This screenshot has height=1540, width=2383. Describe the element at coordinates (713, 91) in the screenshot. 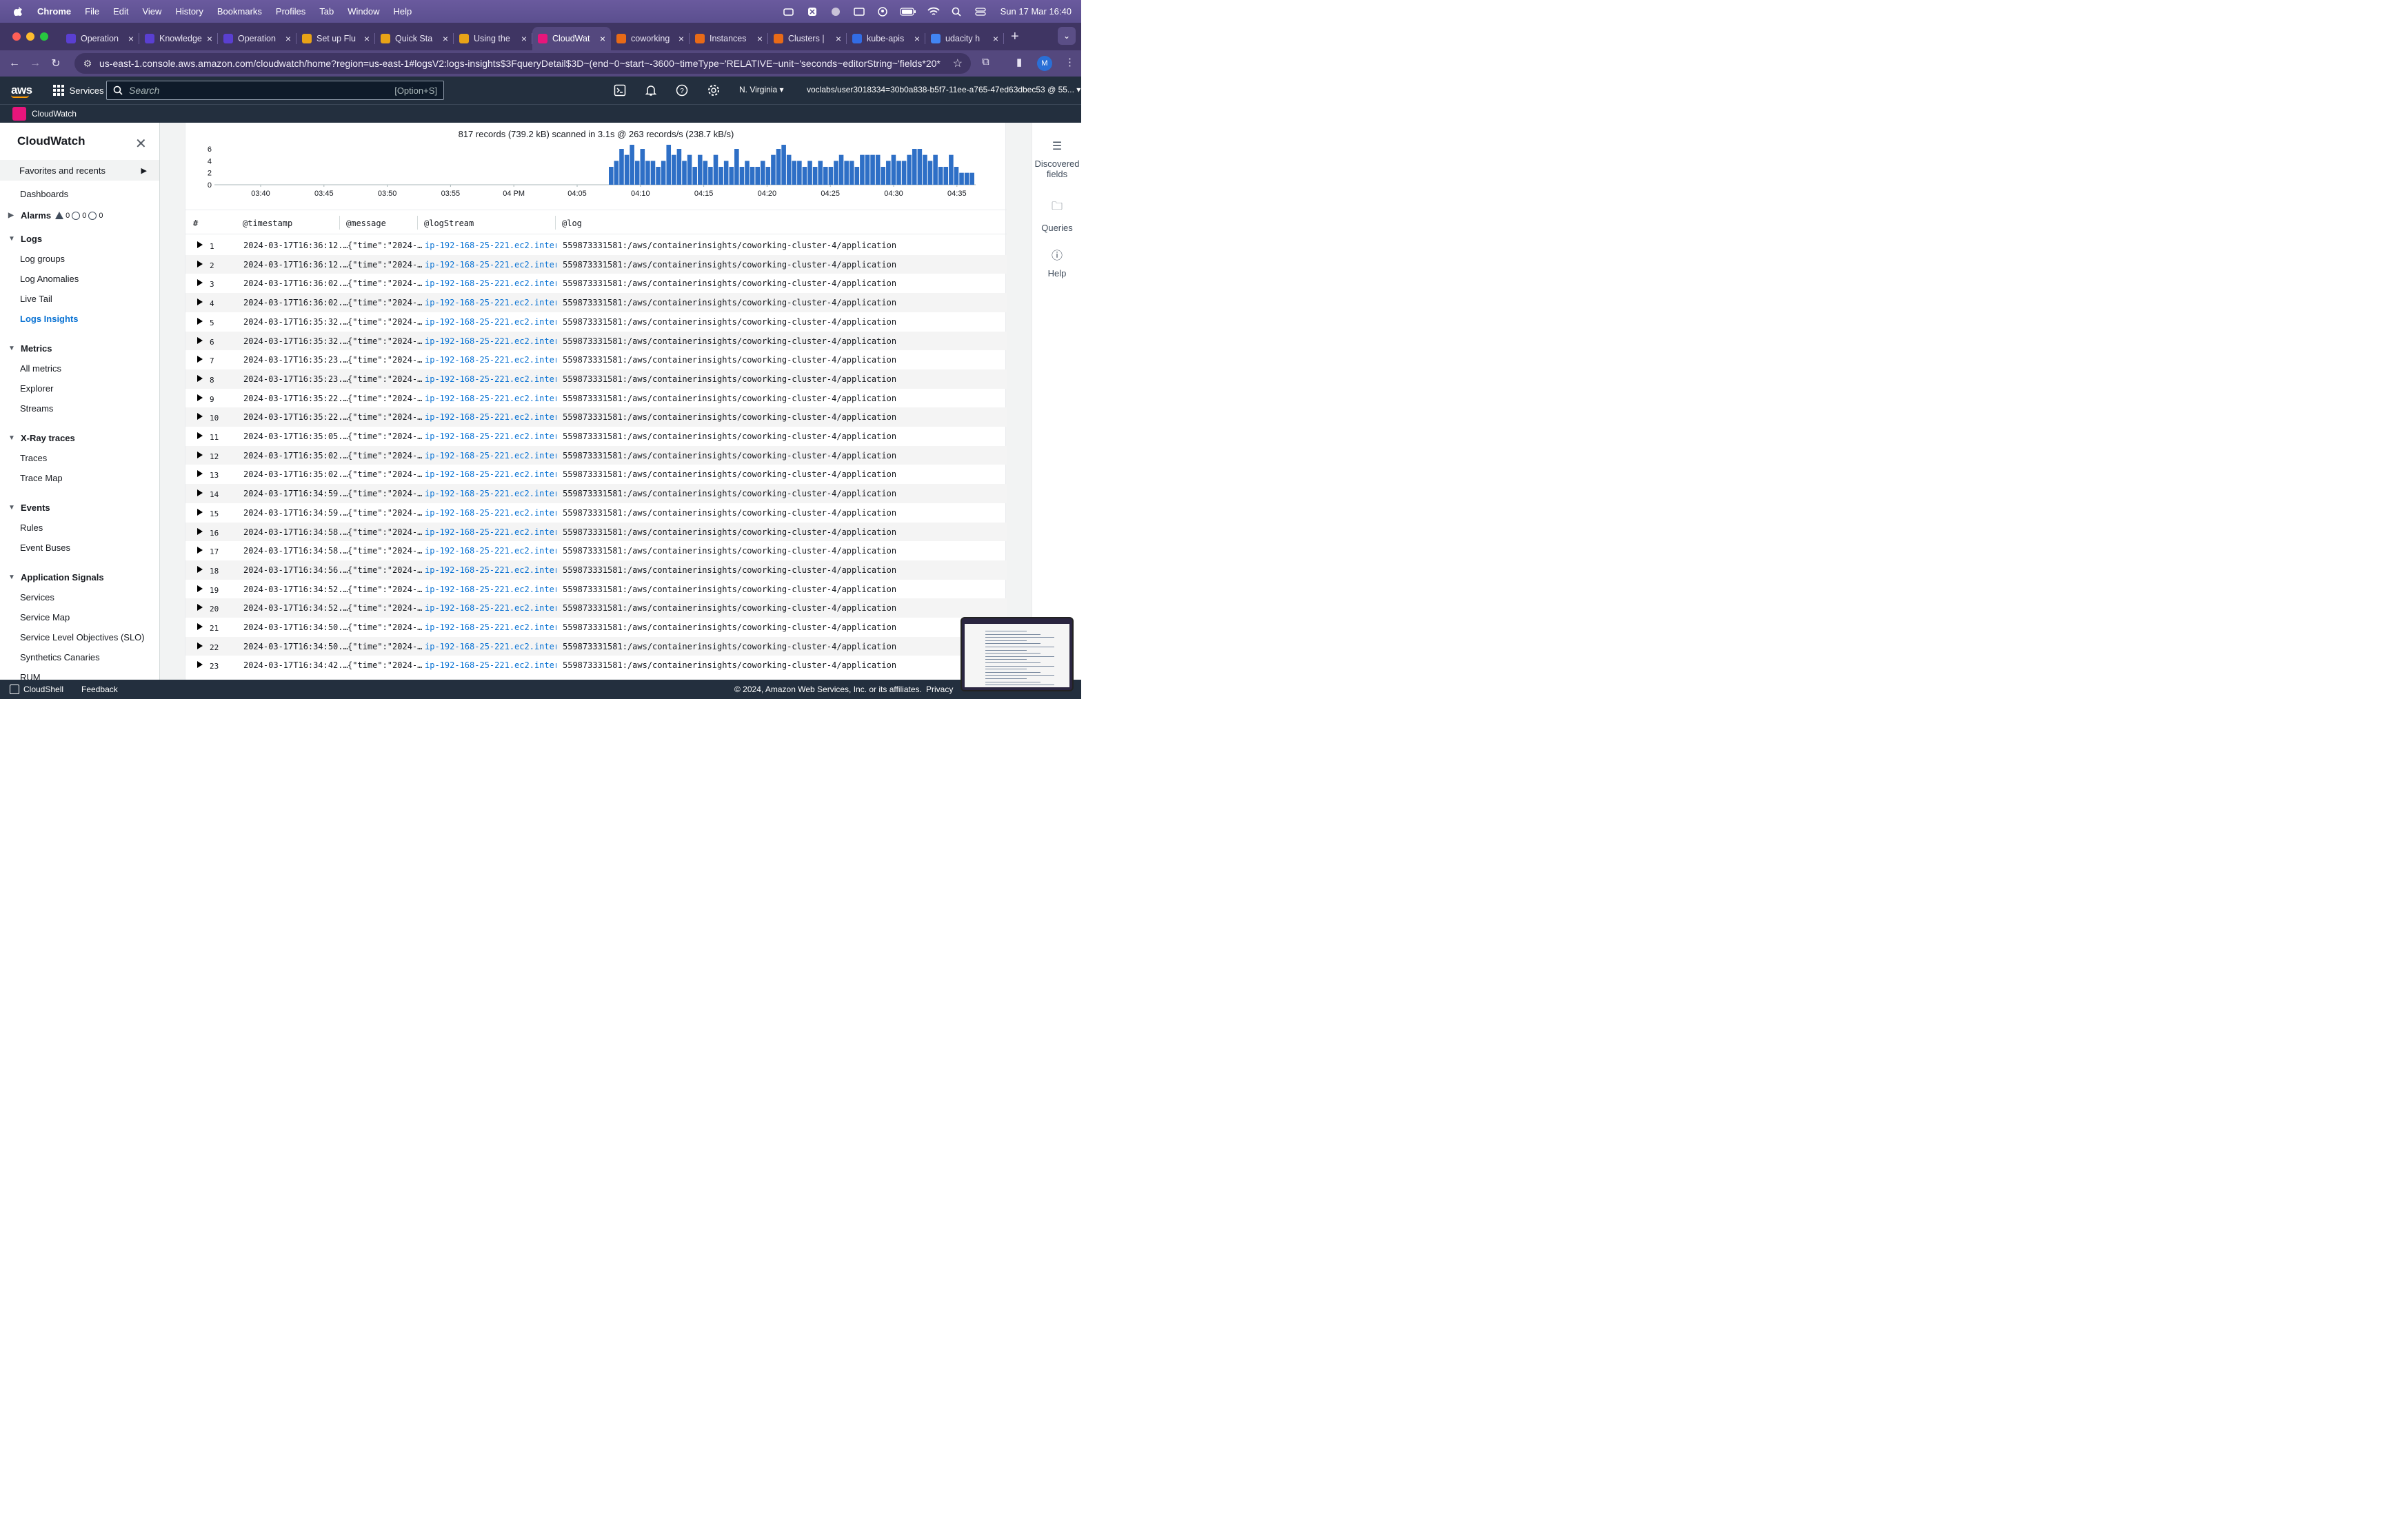

I see `settings-gear-icon` at that location.